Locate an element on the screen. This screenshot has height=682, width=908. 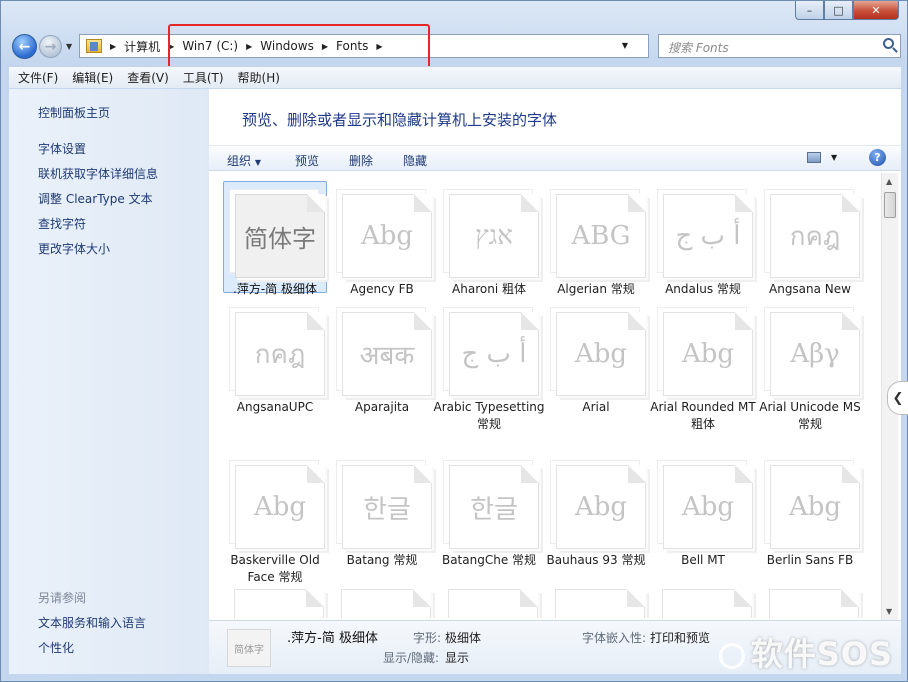
font-name-label: Aparajita is located at coordinates (382, 407).